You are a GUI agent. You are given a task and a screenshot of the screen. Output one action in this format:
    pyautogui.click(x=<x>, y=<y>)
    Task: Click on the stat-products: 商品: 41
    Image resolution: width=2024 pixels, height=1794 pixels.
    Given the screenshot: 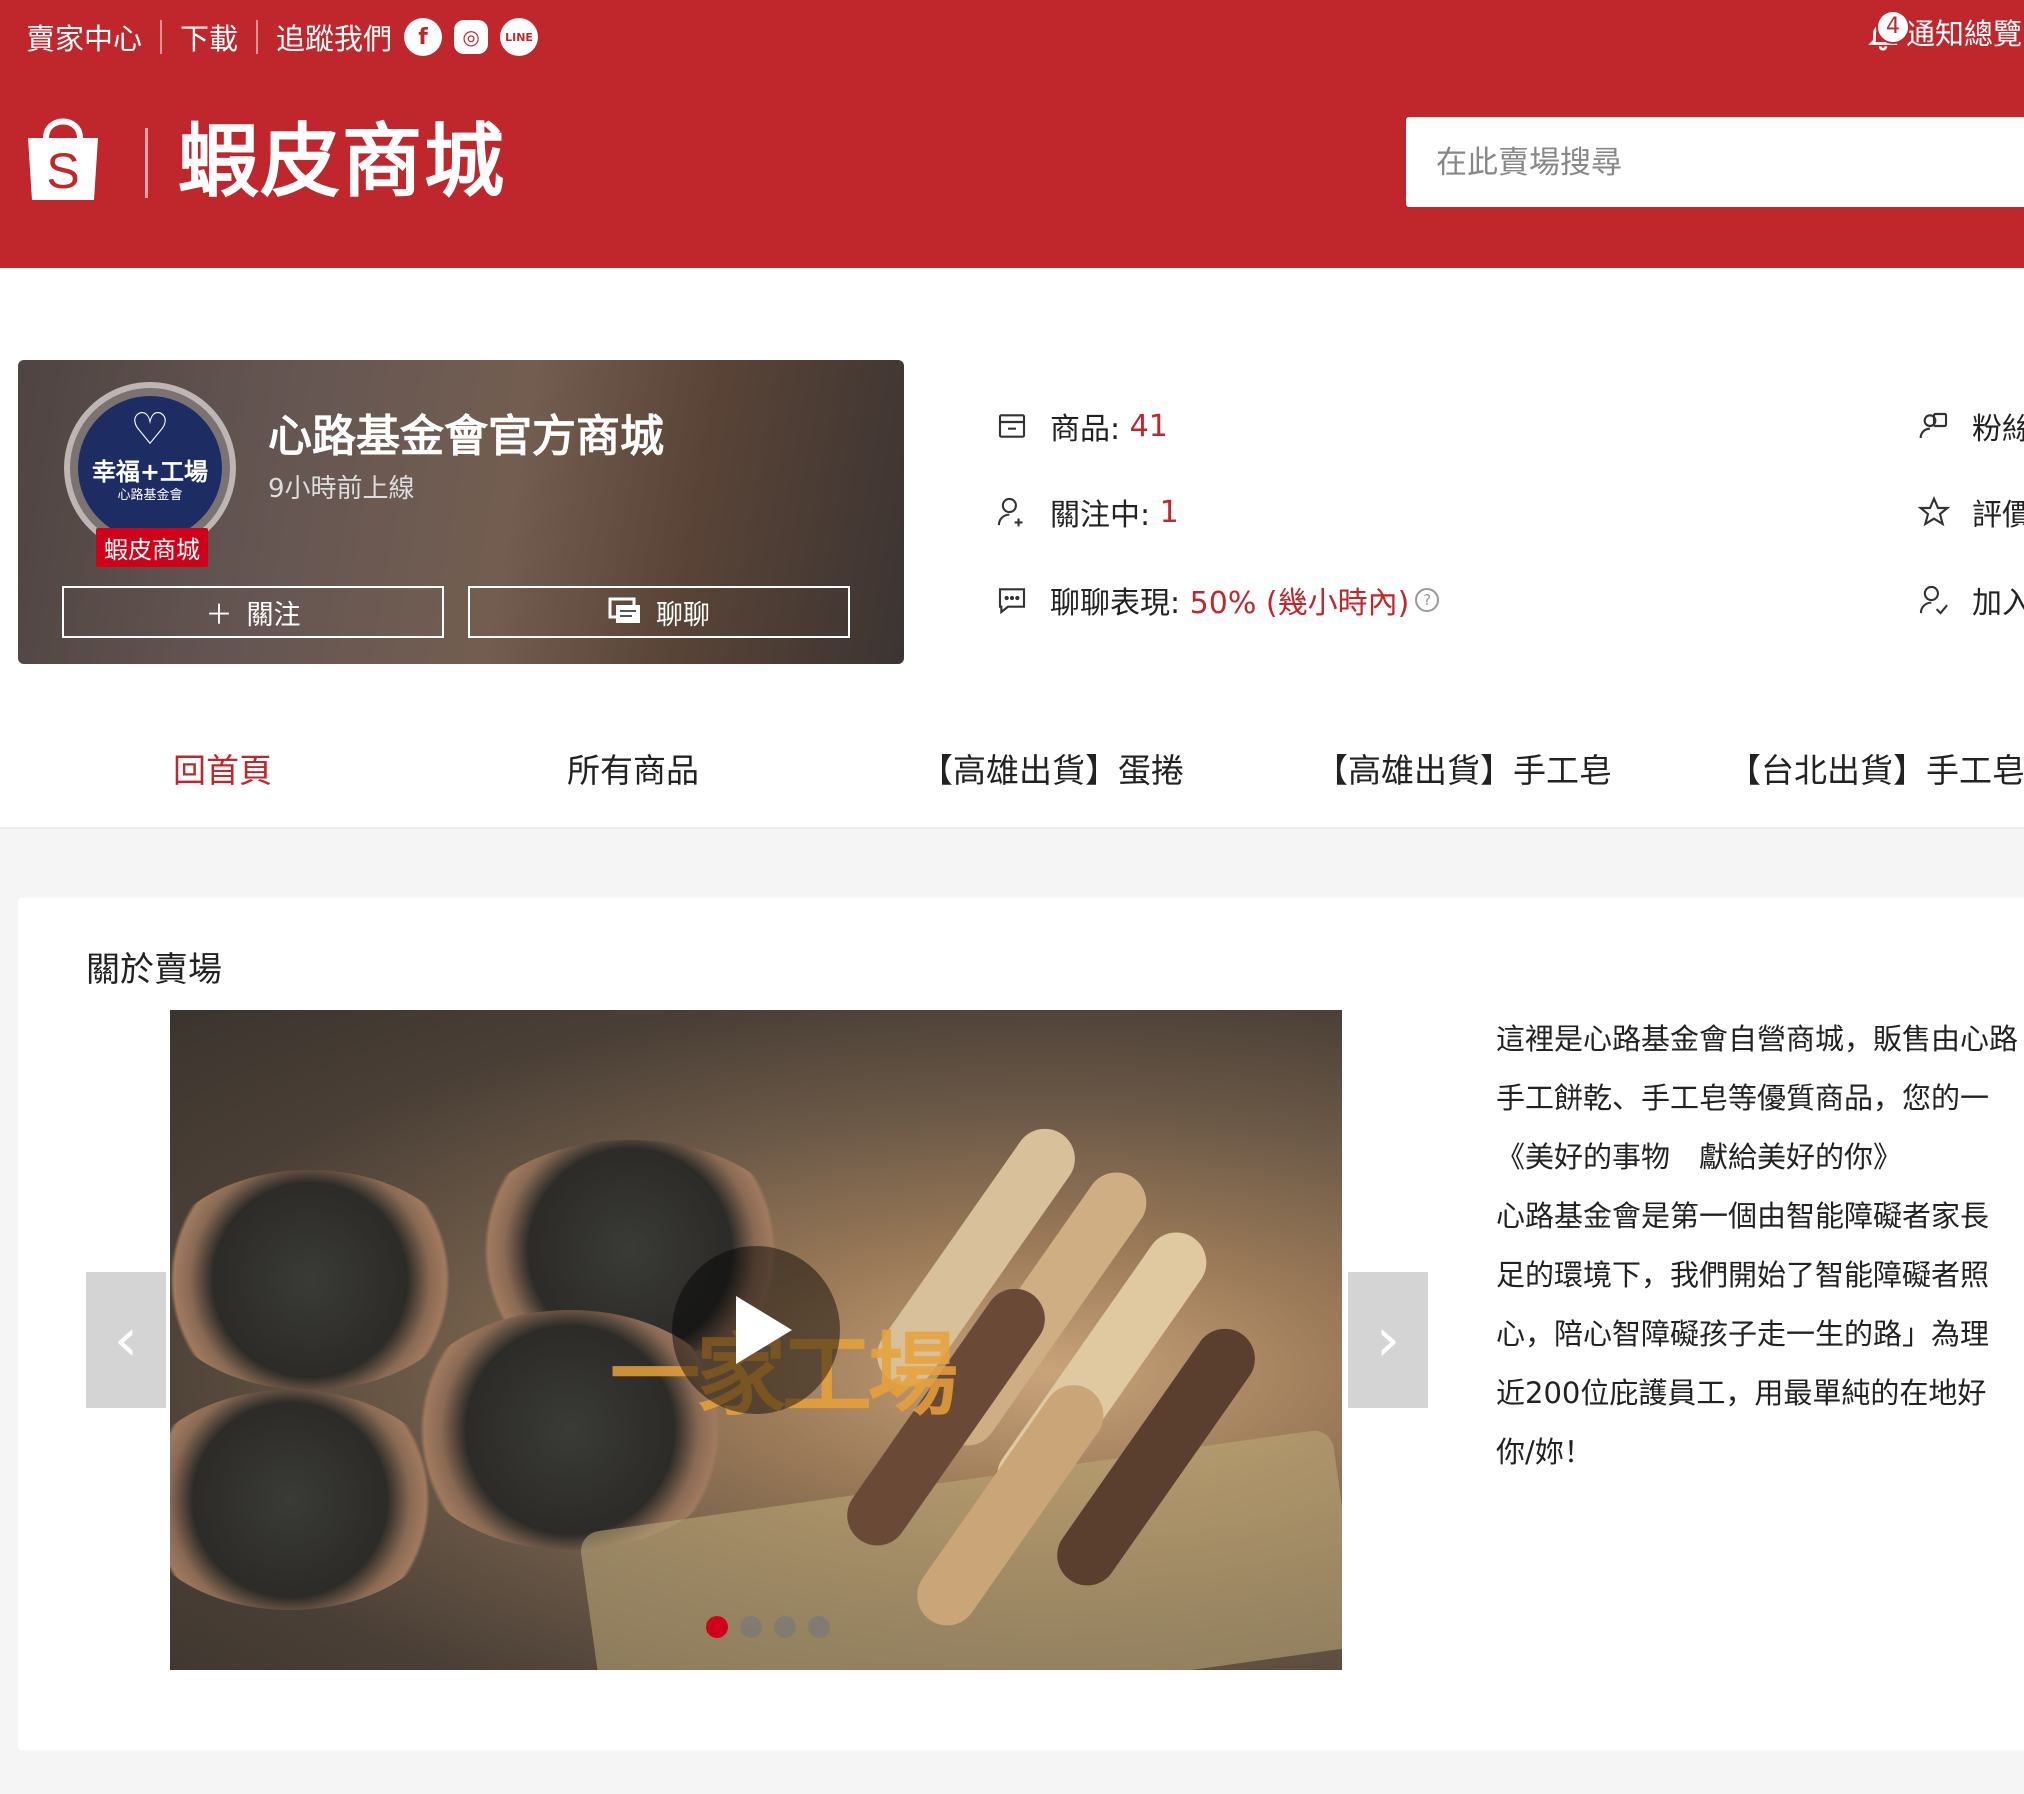 What is the action you would take?
    pyautogui.click(x=1082, y=426)
    